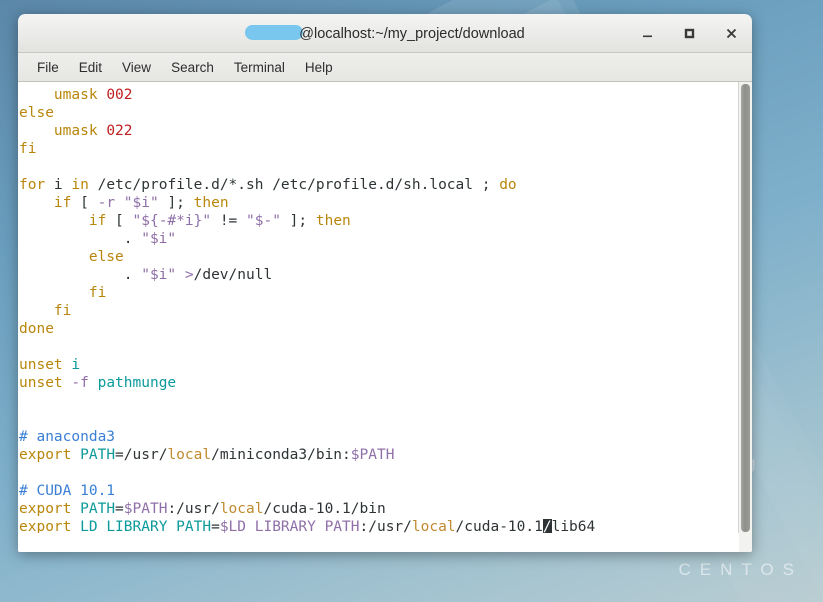  I want to click on menu-item-file: File, so click(48, 67).